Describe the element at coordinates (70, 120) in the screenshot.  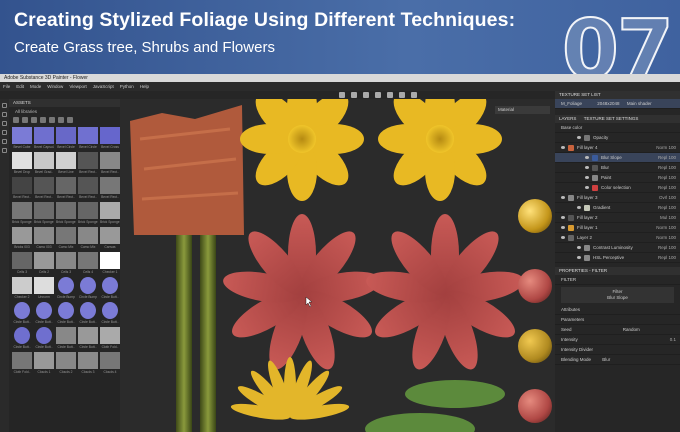
I see `list-icon` at that location.